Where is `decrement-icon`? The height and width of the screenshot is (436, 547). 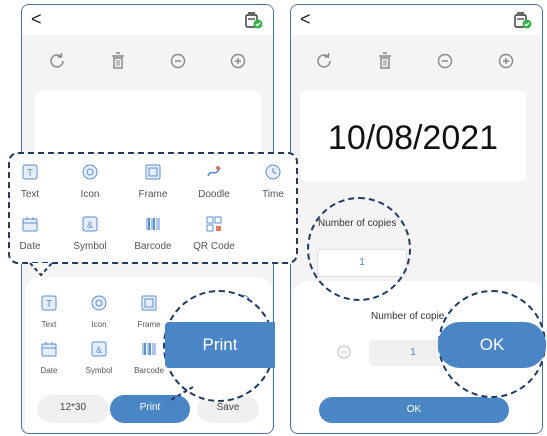
decrement-icon is located at coordinates (344, 352).